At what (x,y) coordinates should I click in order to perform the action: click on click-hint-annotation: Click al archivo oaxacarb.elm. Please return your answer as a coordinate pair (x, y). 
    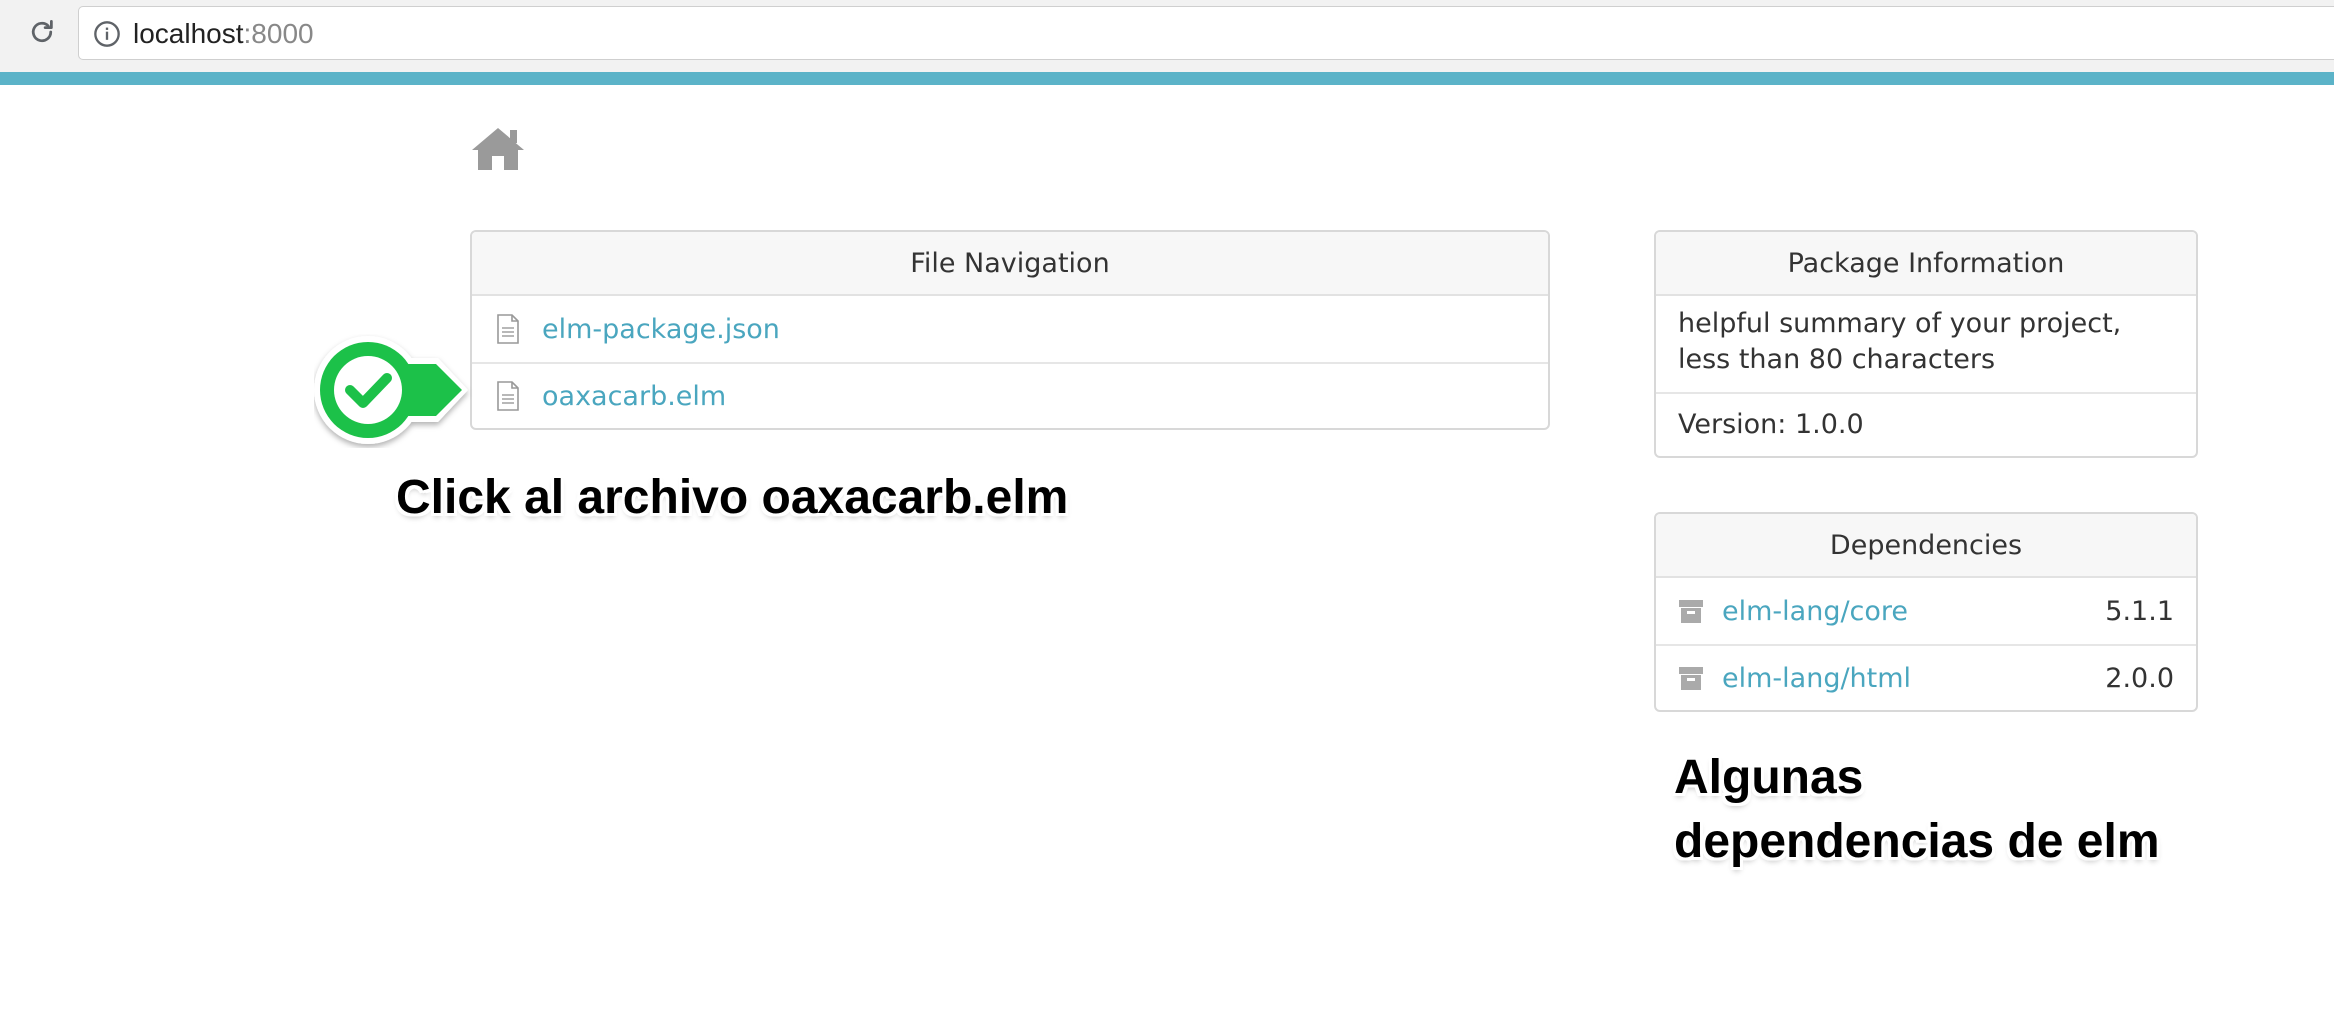
    Looking at the image, I should click on (732, 497).